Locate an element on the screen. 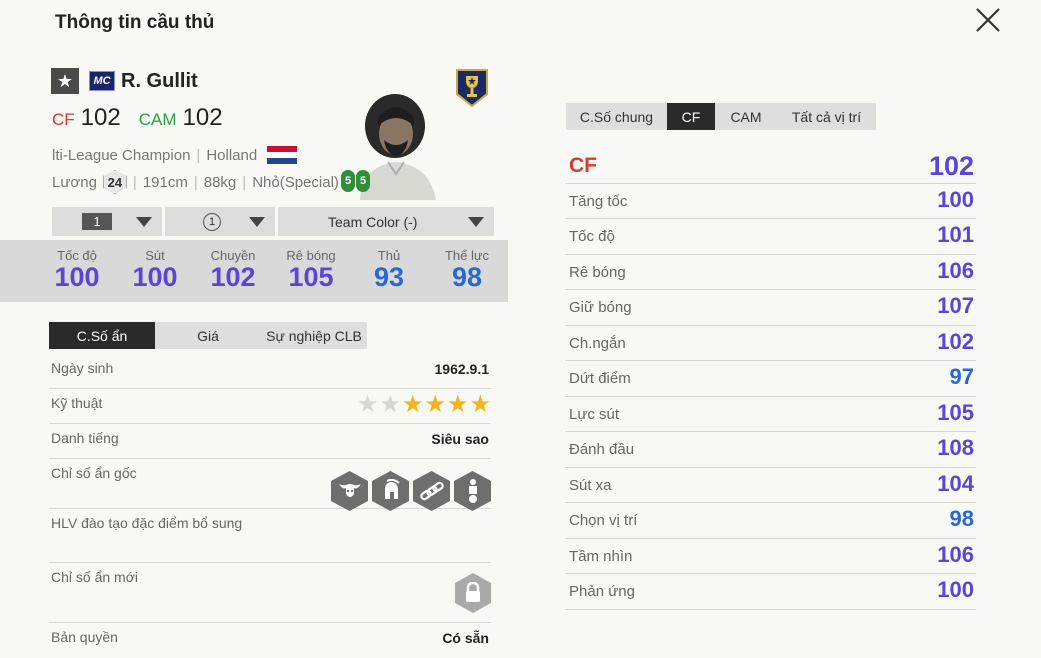  main-stat-value: 100 is located at coordinates (77, 277).